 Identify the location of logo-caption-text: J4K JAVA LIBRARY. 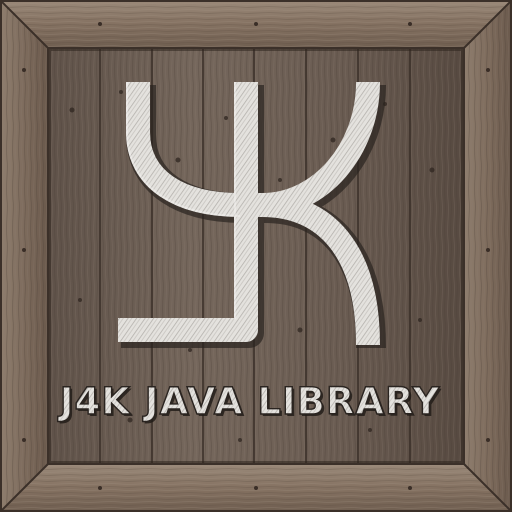
(249, 401).